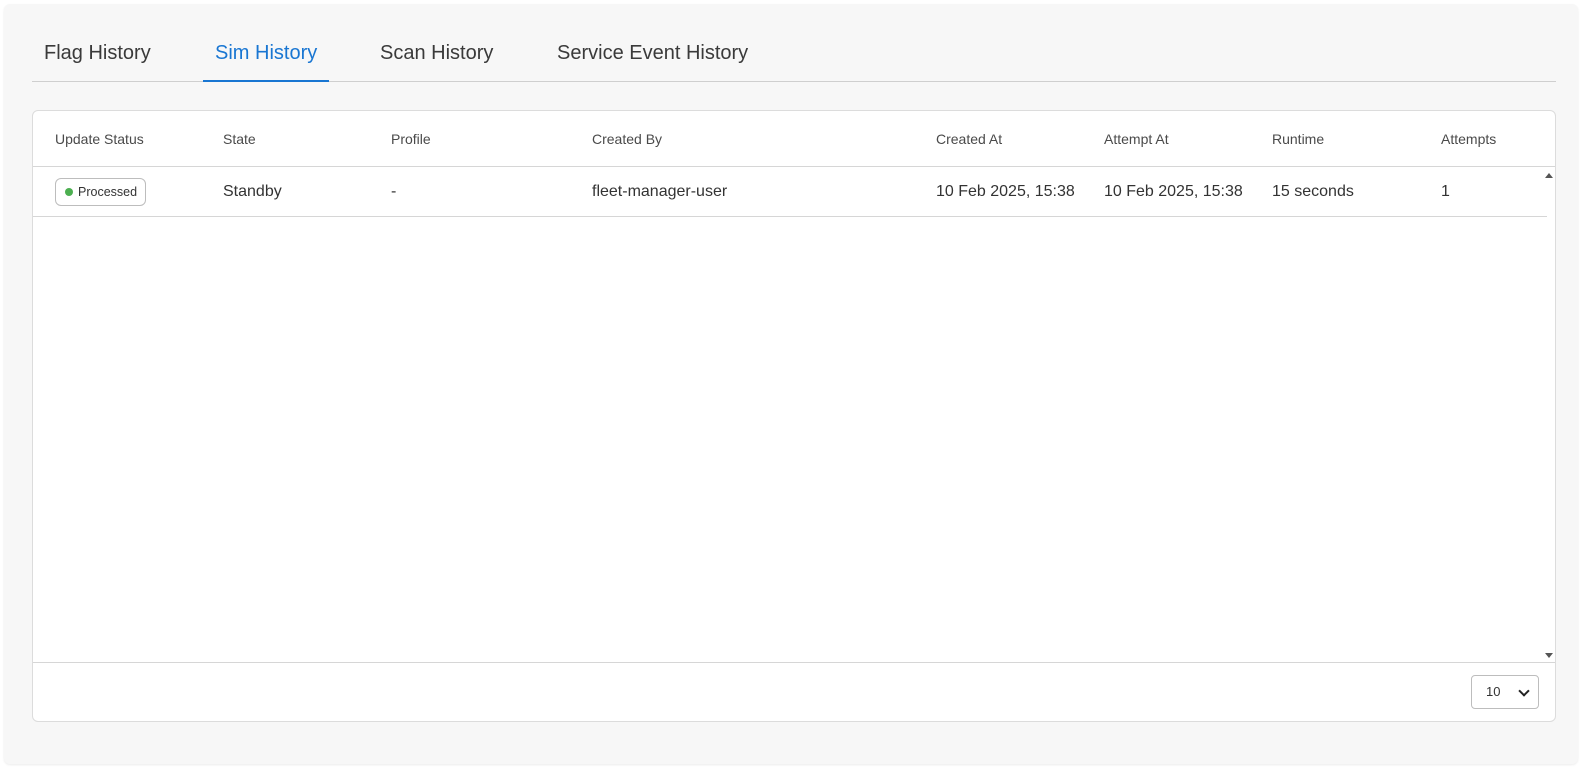 Image resolution: width=1584 pixels, height=771 pixels. I want to click on cell-attempts: 1, so click(1445, 191).